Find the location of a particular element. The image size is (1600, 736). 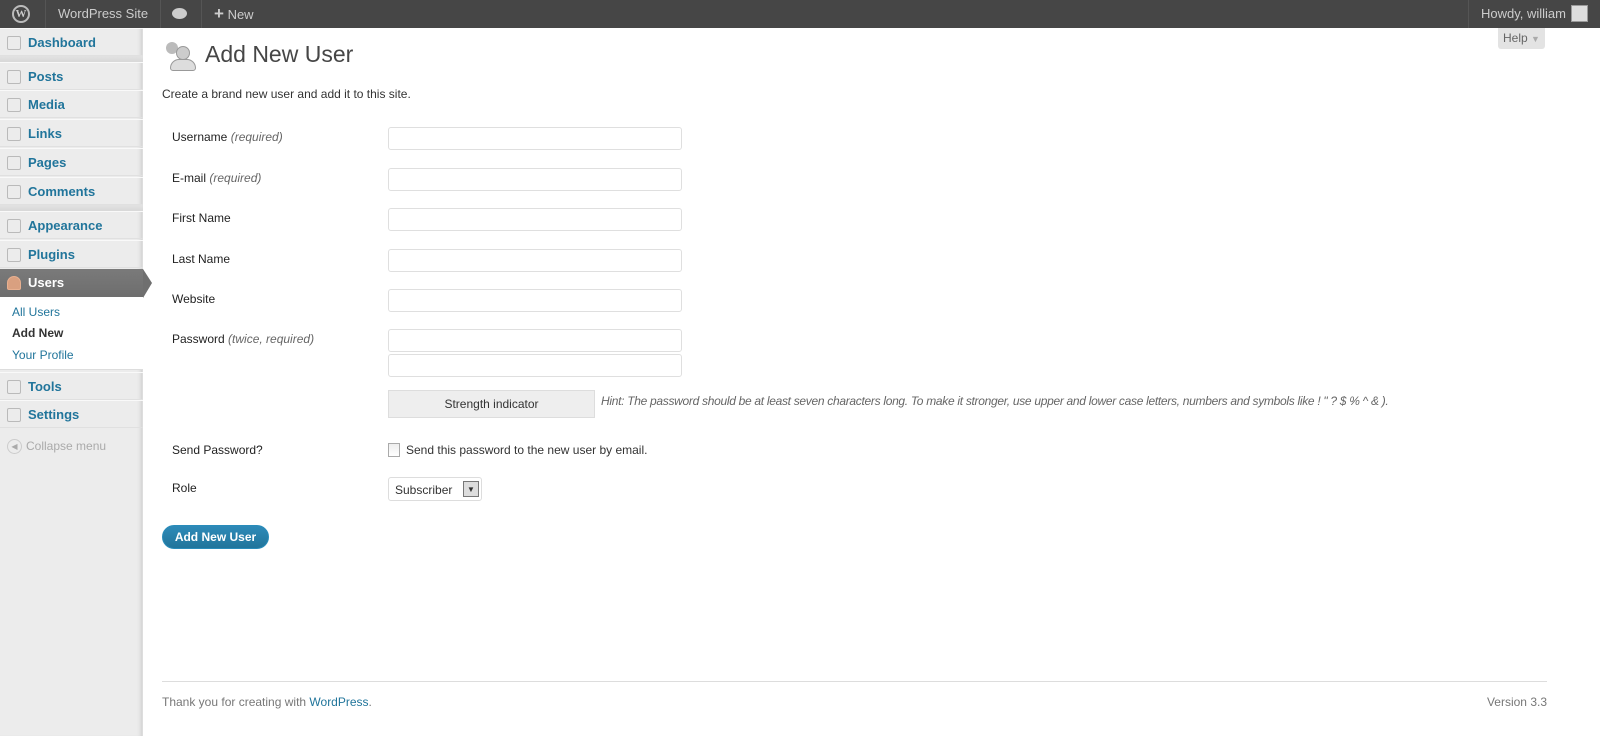

menu-dashboard: Dashboard is located at coordinates (71, 42).